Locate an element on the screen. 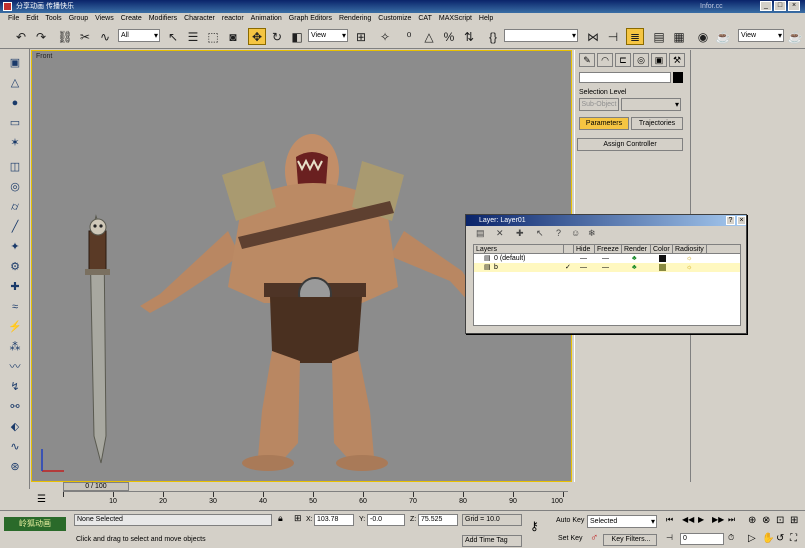 The image size is (805, 548). menu-customize: Customize is located at coordinates (394, 19).